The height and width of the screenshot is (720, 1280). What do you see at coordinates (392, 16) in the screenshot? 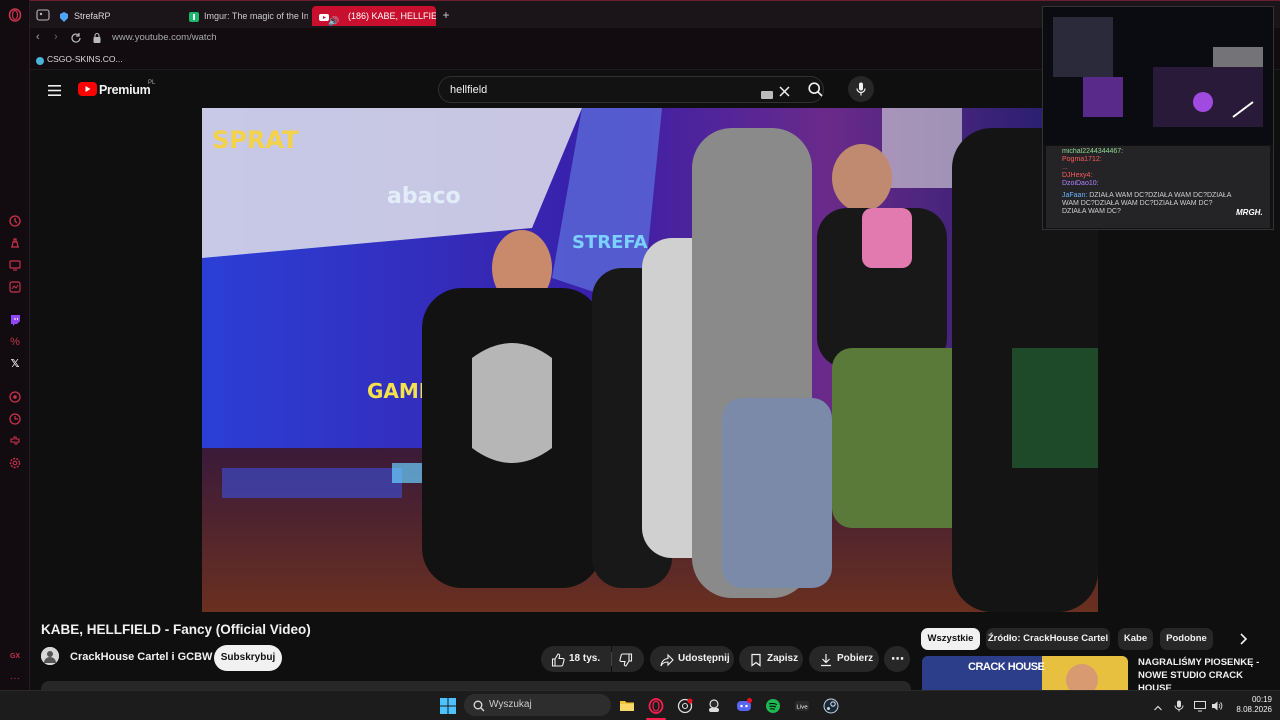
I see `tab-label: (186) KABE, HELLFIELD` at bounding box center [392, 16].